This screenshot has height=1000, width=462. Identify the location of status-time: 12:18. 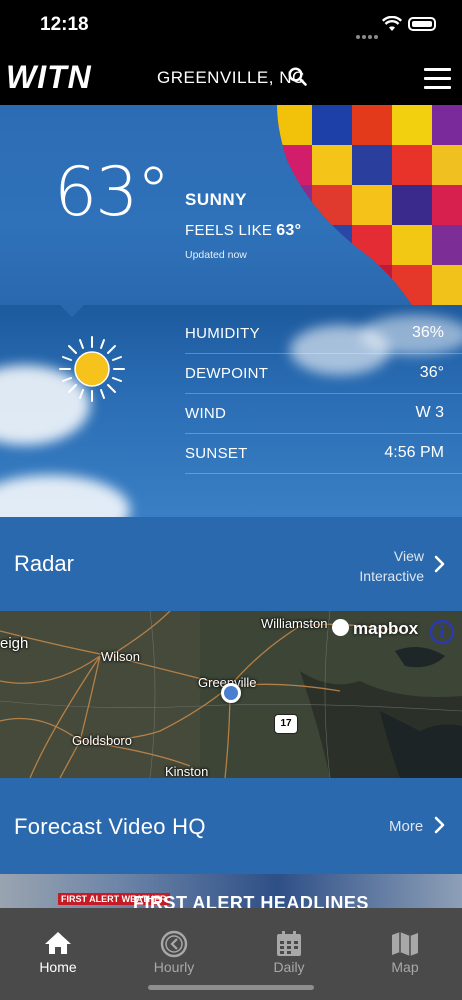
(64, 24).